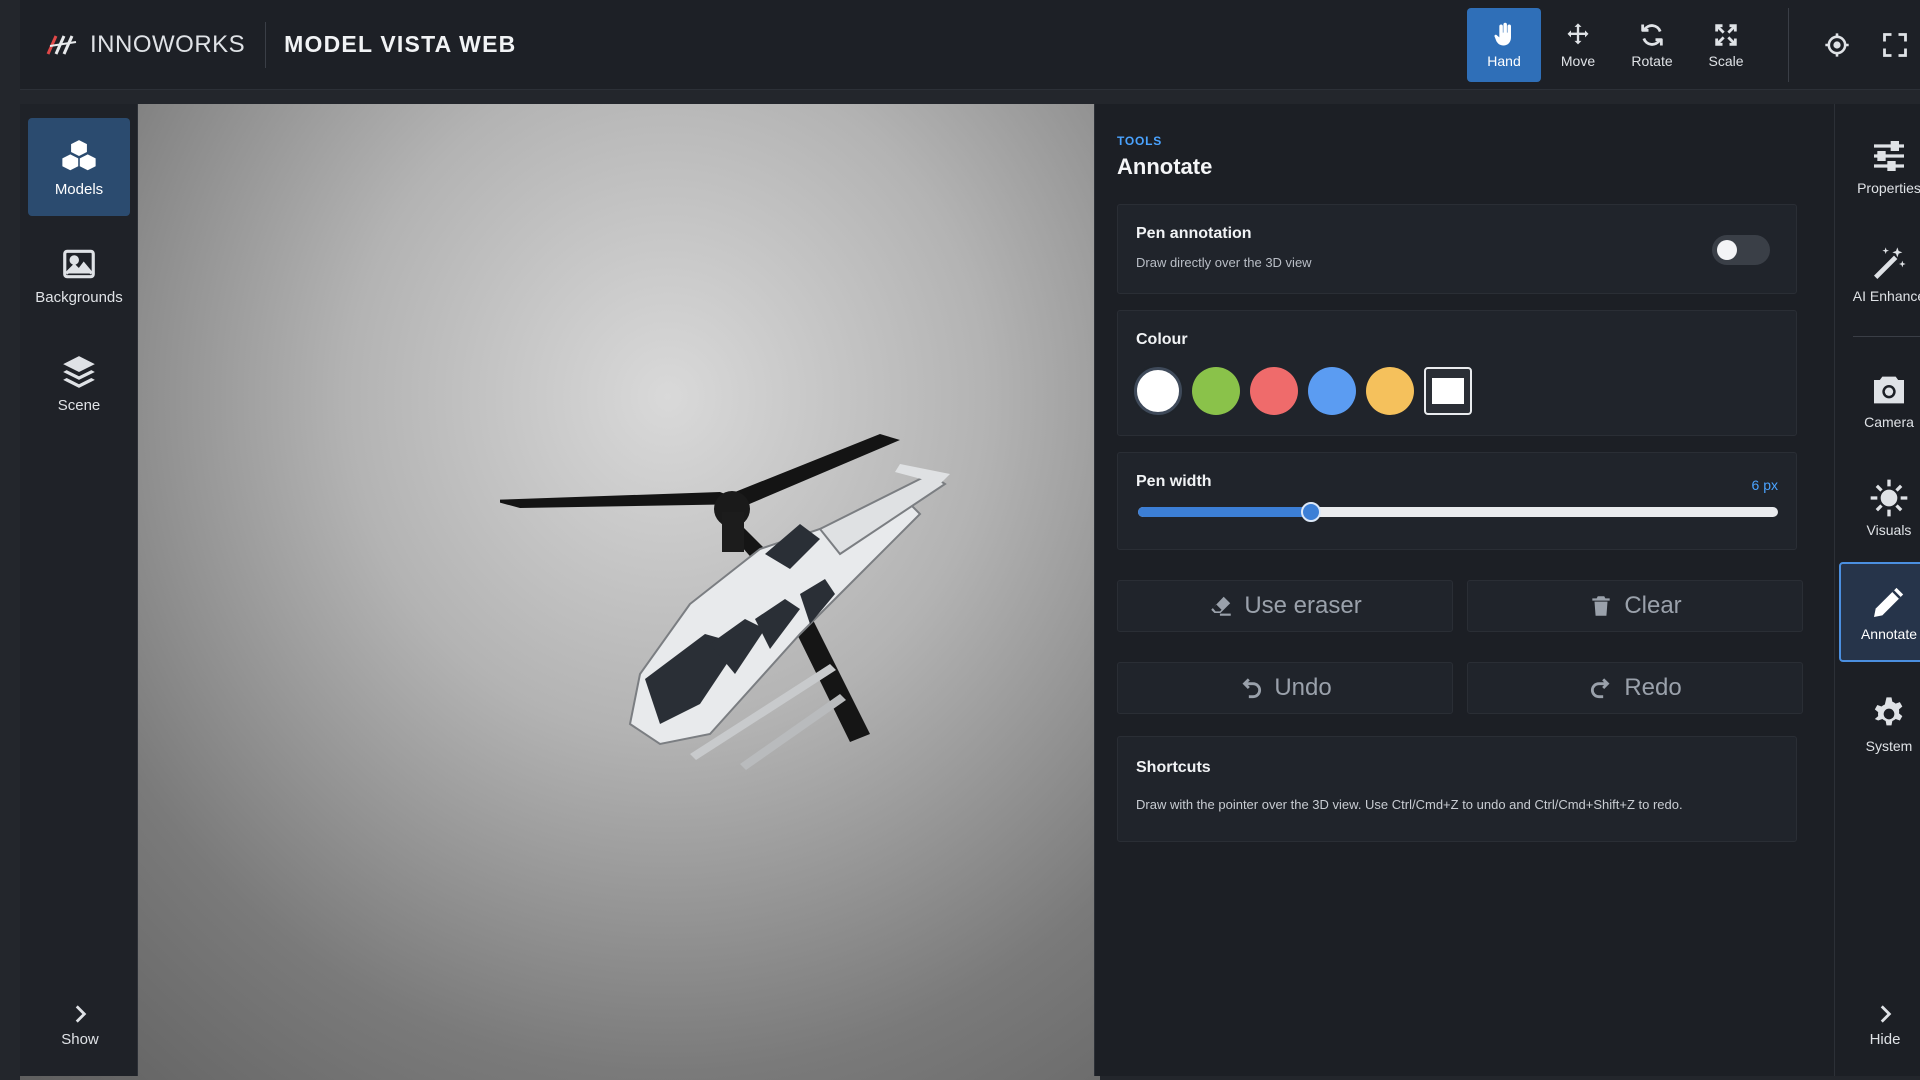 The width and height of the screenshot is (1920, 1080). I want to click on rightnav-item-ai-enhance: AI Enhance, so click(1879, 274).